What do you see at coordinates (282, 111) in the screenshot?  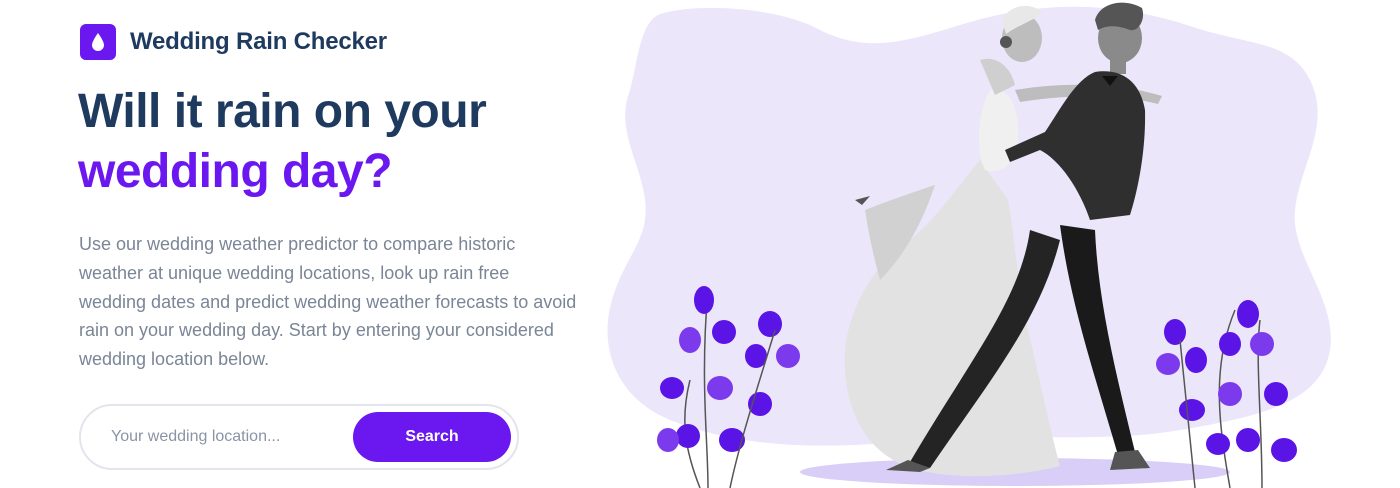 I see `title-line-1: Will it rain on your` at bounding box center [282, 111].